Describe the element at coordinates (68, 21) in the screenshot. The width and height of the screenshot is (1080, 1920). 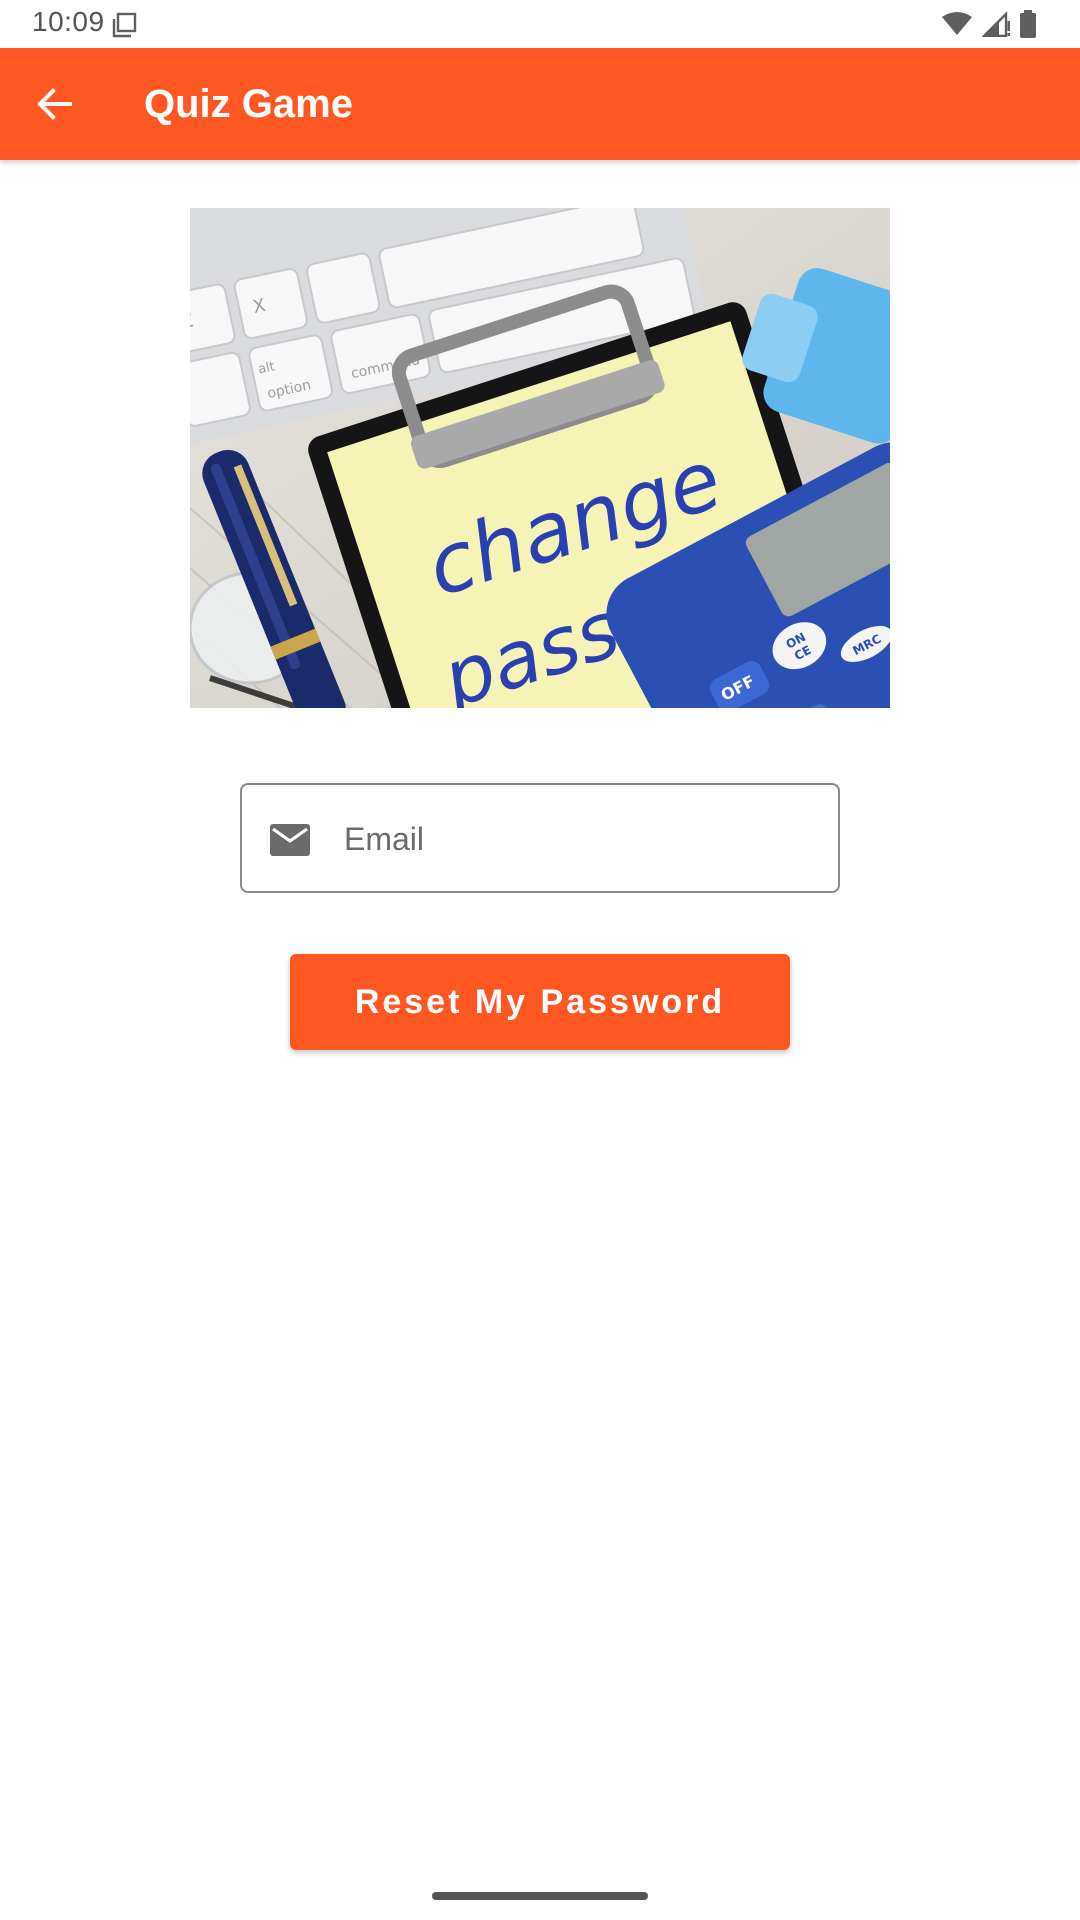
I see `status-time: 10:09` at that location.